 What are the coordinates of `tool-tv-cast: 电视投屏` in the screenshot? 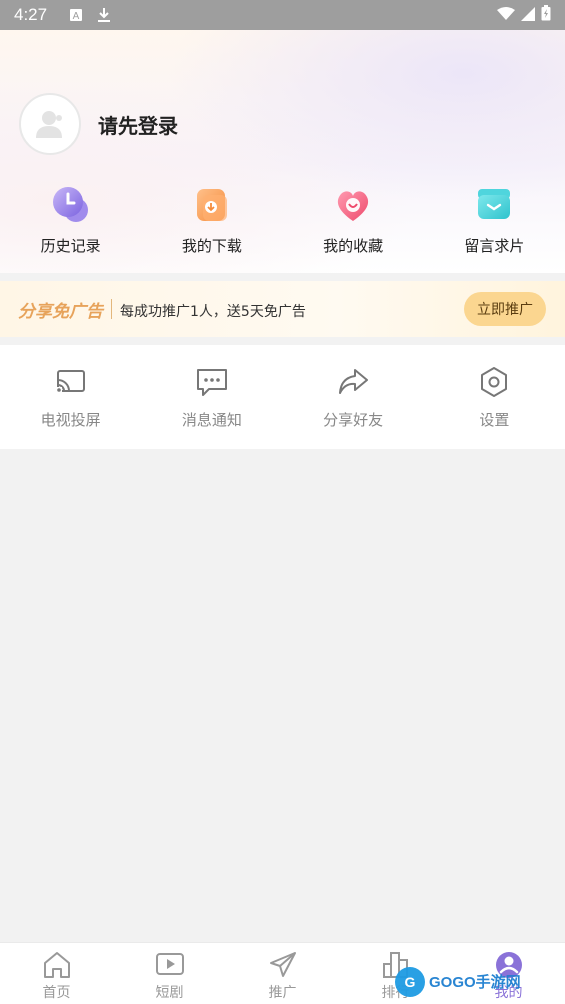 It's located at (70, 397).